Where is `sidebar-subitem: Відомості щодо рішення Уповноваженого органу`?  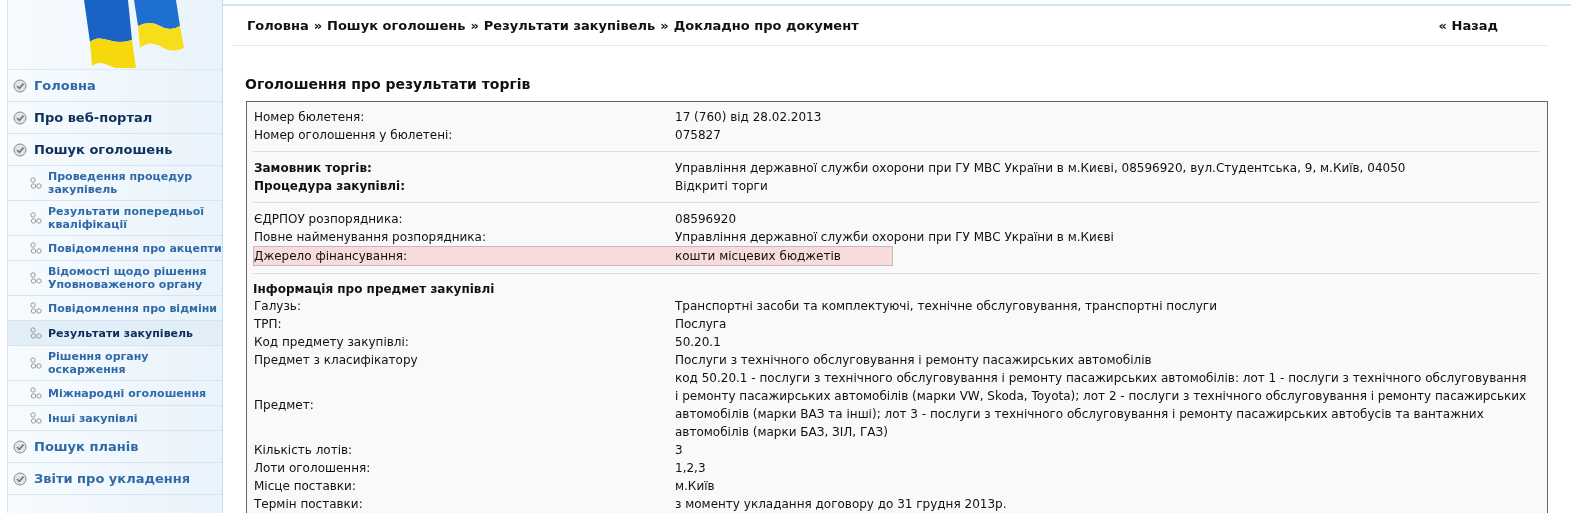
sidebar-subitem: Відомості щодо рішення Уповноваженого органу is located at coordinates (115, 278).